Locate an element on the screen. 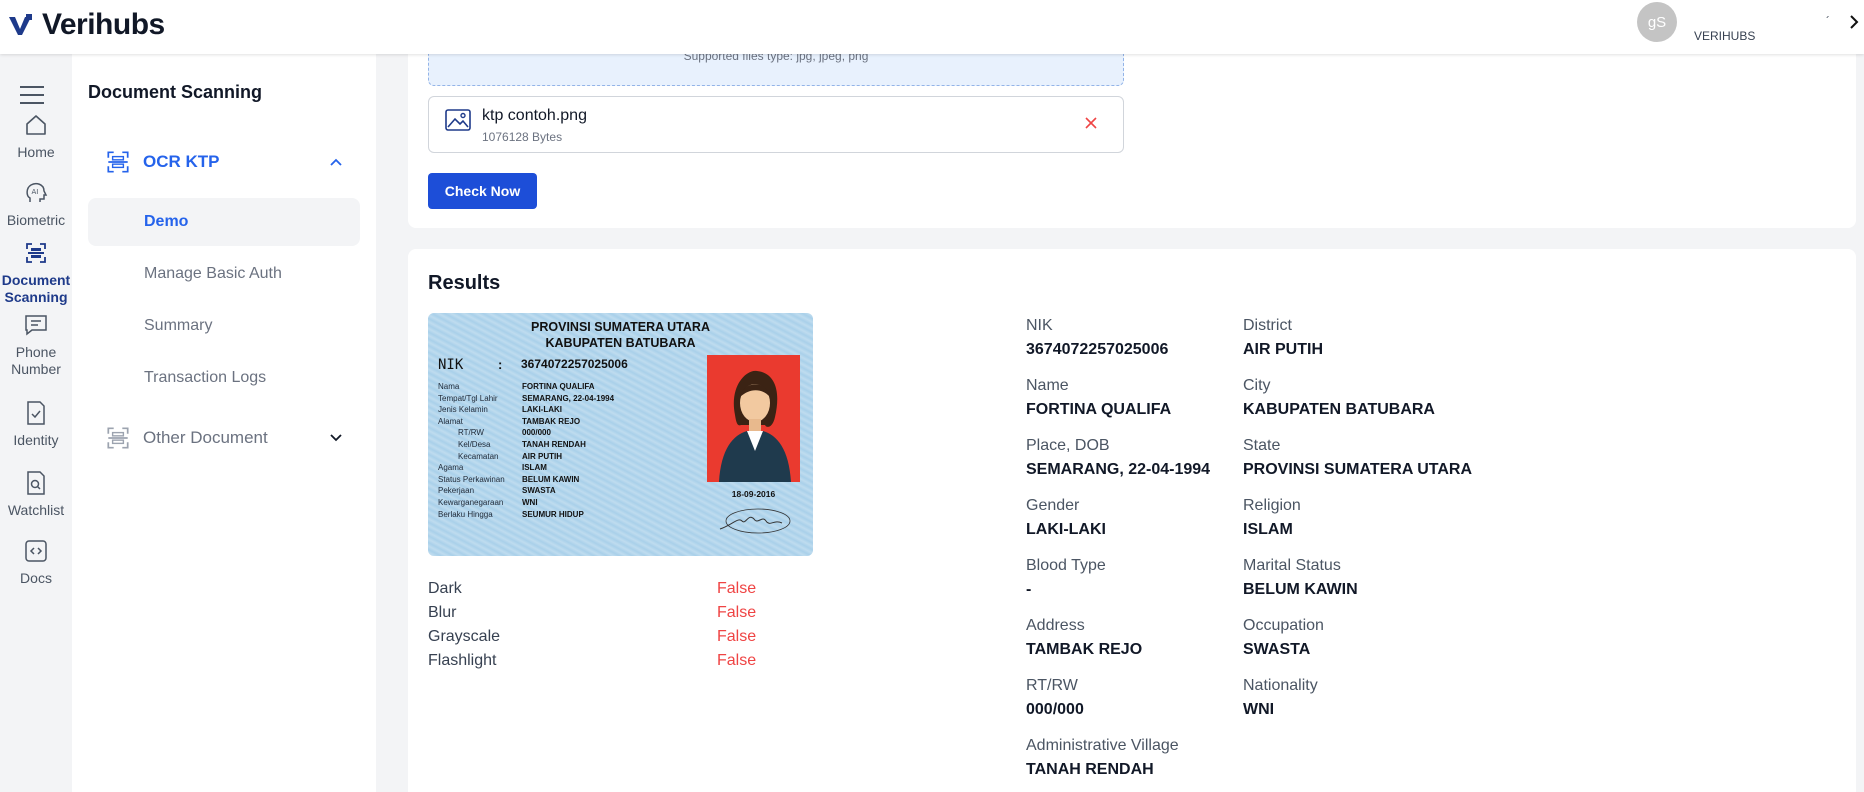  result-field: Gender LAKI-LAKI is located at coordinates (1066, 518).